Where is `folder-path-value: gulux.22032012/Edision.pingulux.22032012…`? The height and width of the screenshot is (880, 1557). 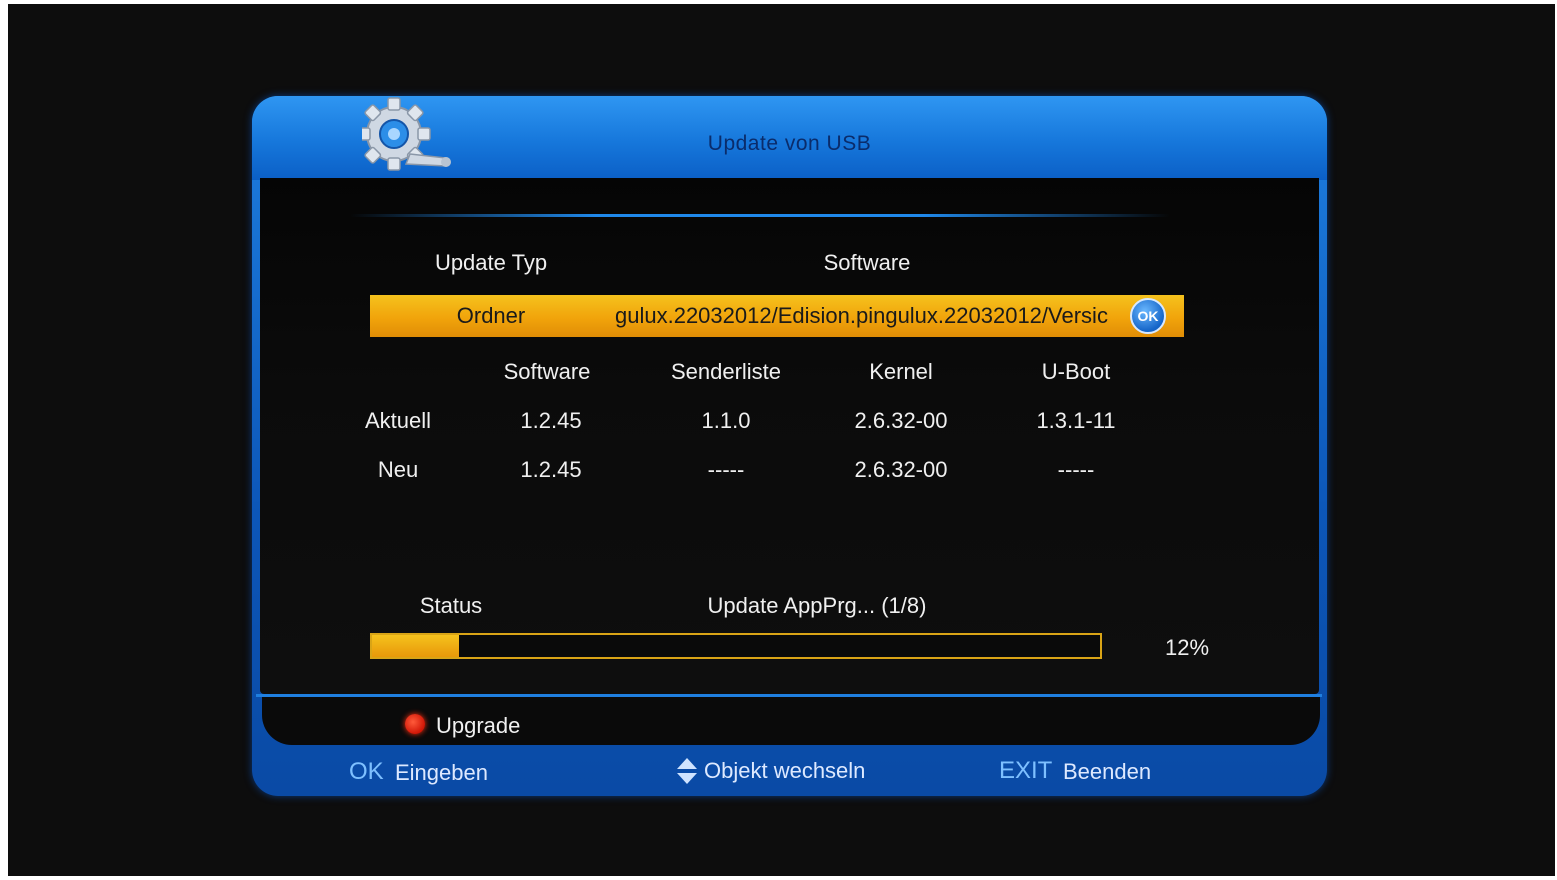 folder-path-value: gulux.22032012/Edision.pingulux.22032012… is located at coordinates (861, 315).